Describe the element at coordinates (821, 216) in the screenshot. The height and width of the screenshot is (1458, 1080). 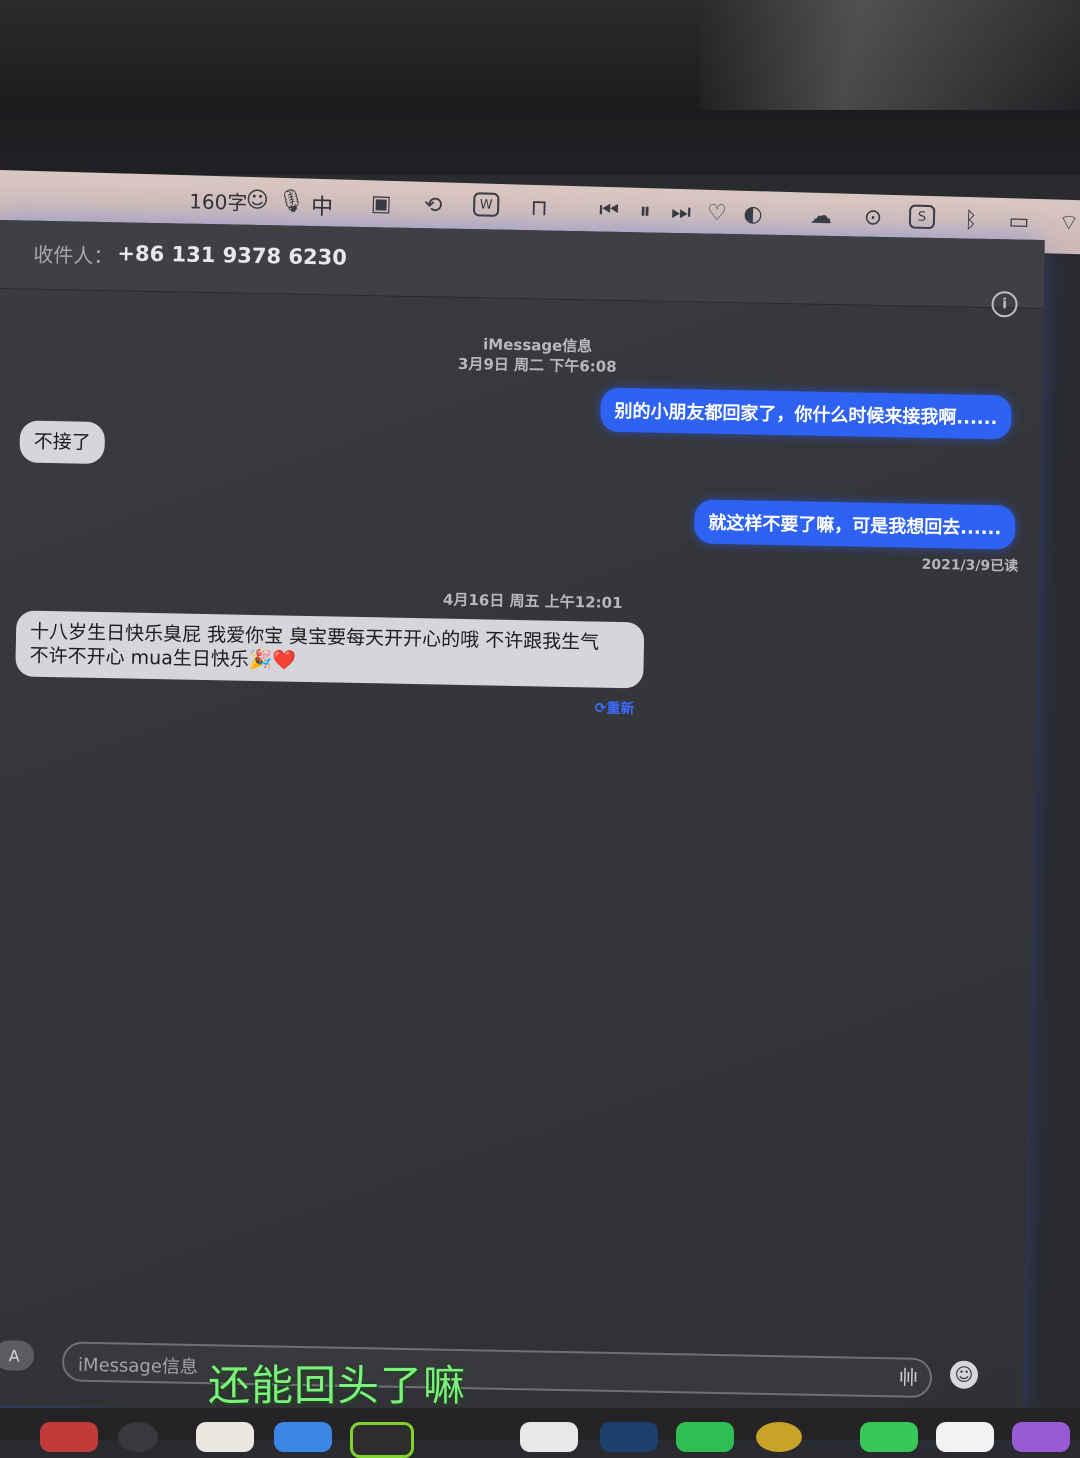
I see `wechat-icon: ☁` at that location.